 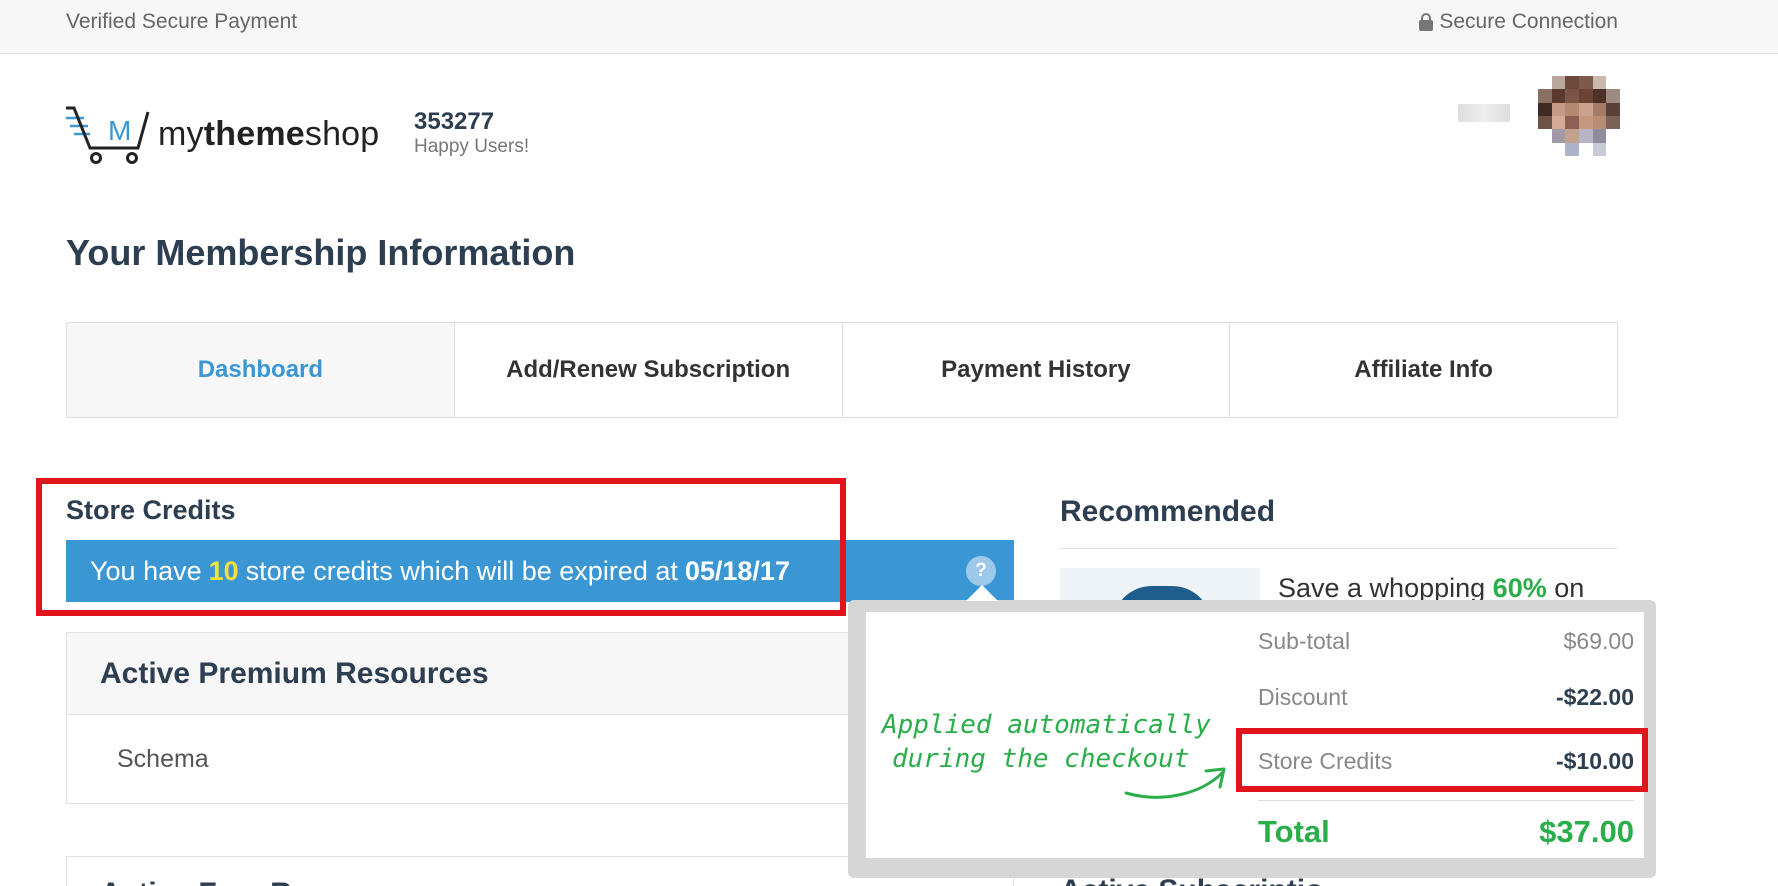 I want to click on happy-users: 353277 Happy Users!, so click(x=471, y=133).